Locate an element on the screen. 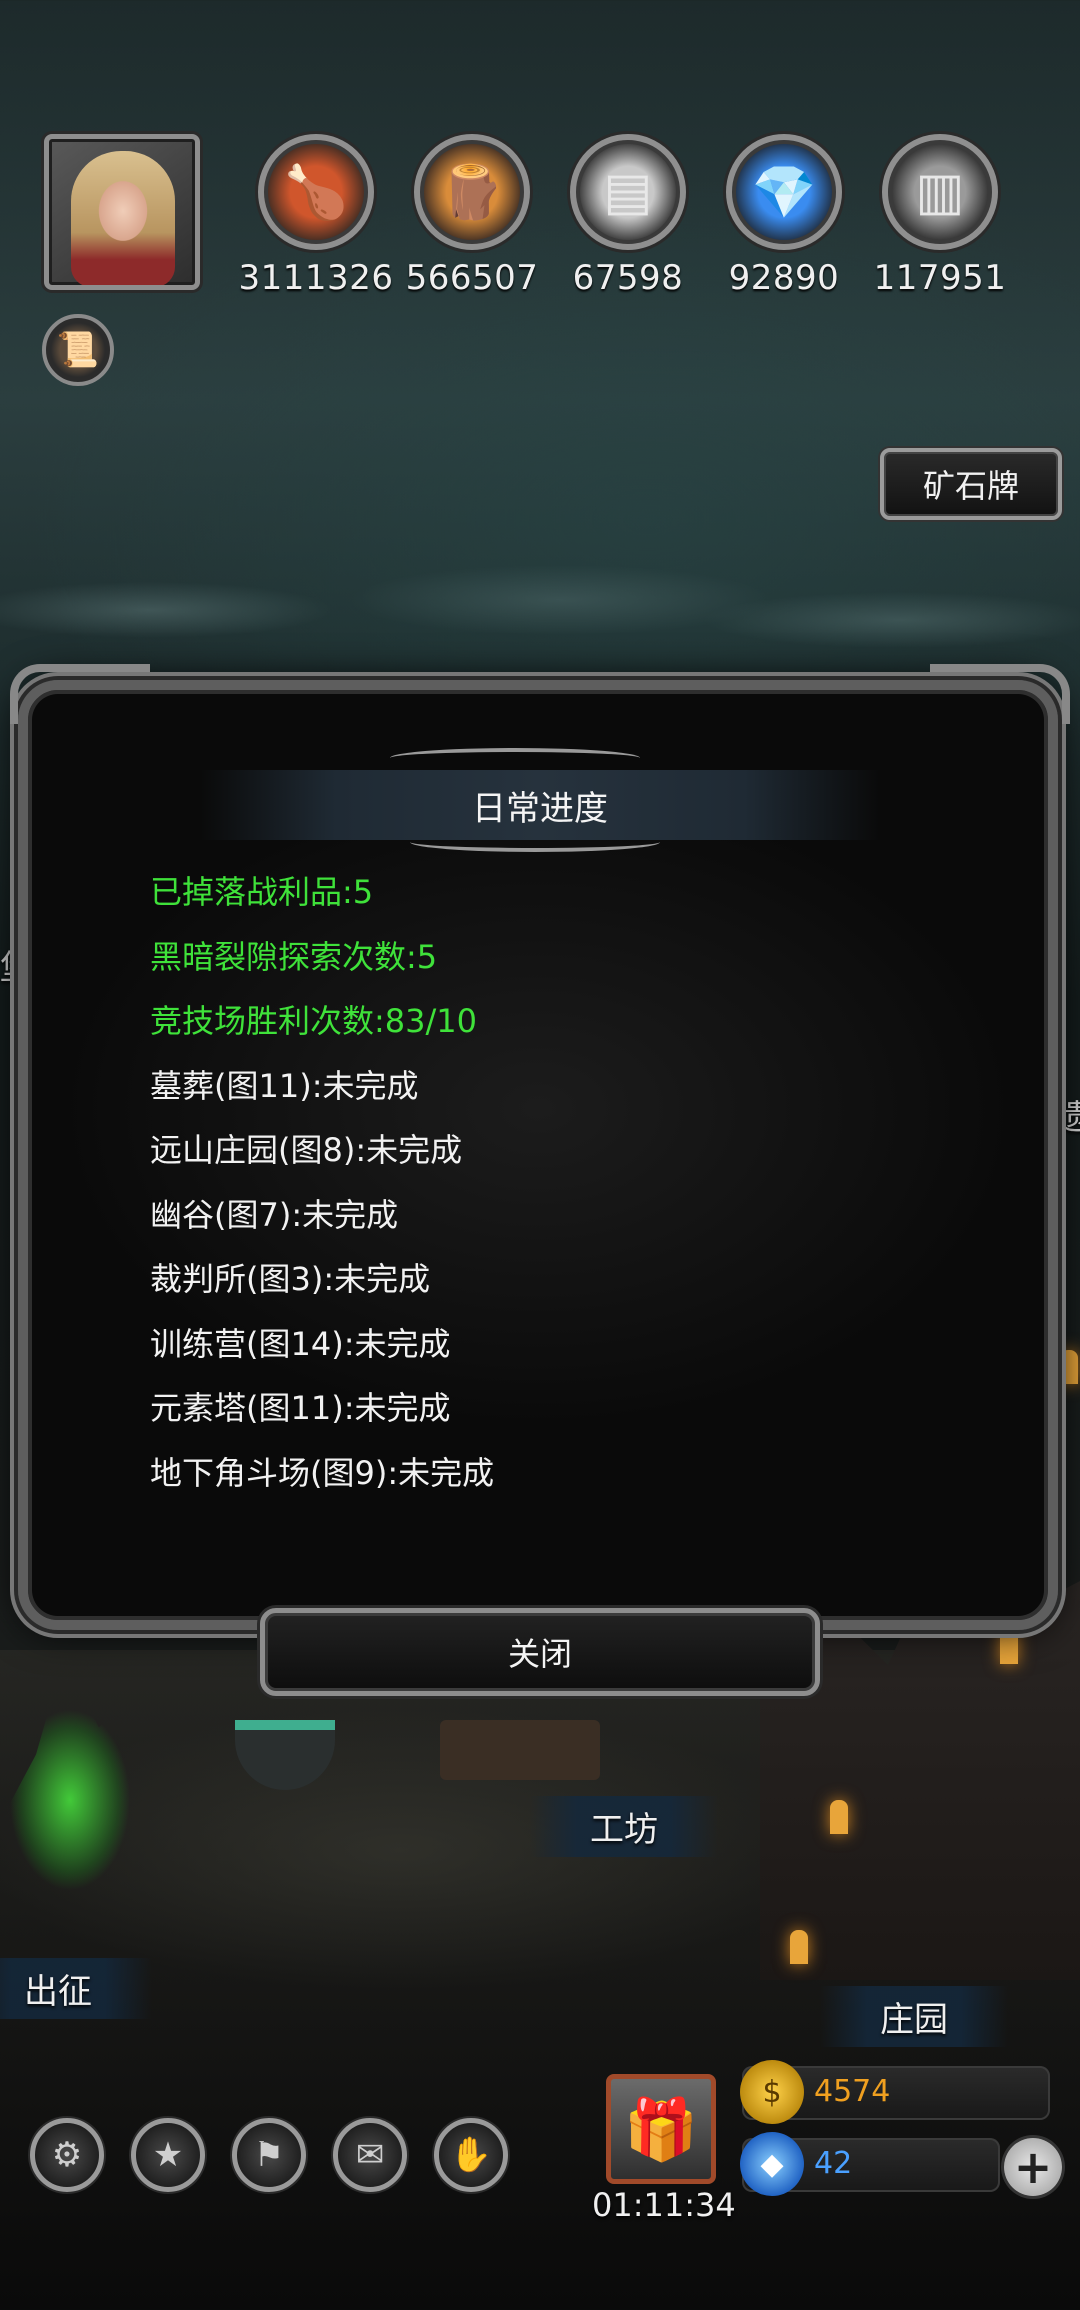 The width and height of the screenshot is (1080, 2310). map-label-expedition: 出征 is located at coordinates (76, 1988).